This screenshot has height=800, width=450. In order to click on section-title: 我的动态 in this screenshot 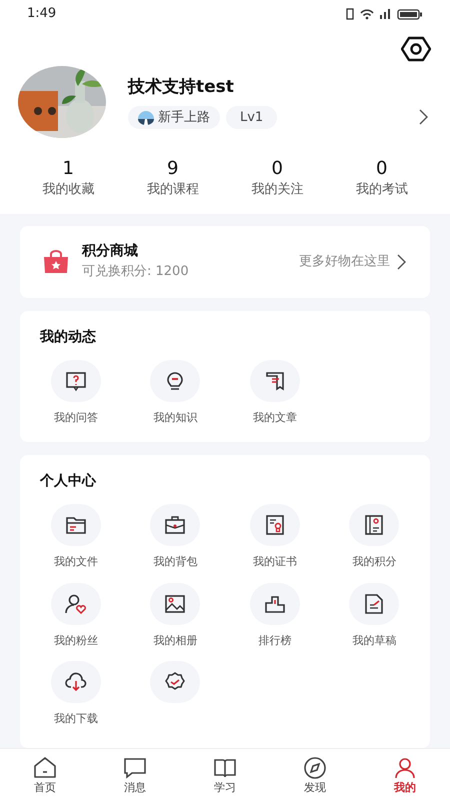, I will do `click(67, 337)`.